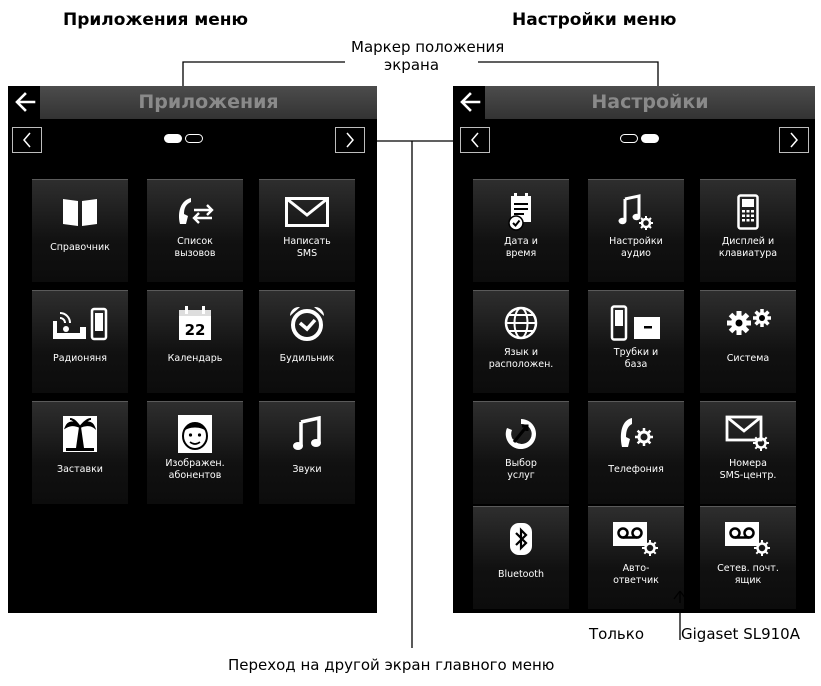  What do you see at coordinates (195, 434) in the screenshot?
I see `face-icon` at bounding box center [195, 434].